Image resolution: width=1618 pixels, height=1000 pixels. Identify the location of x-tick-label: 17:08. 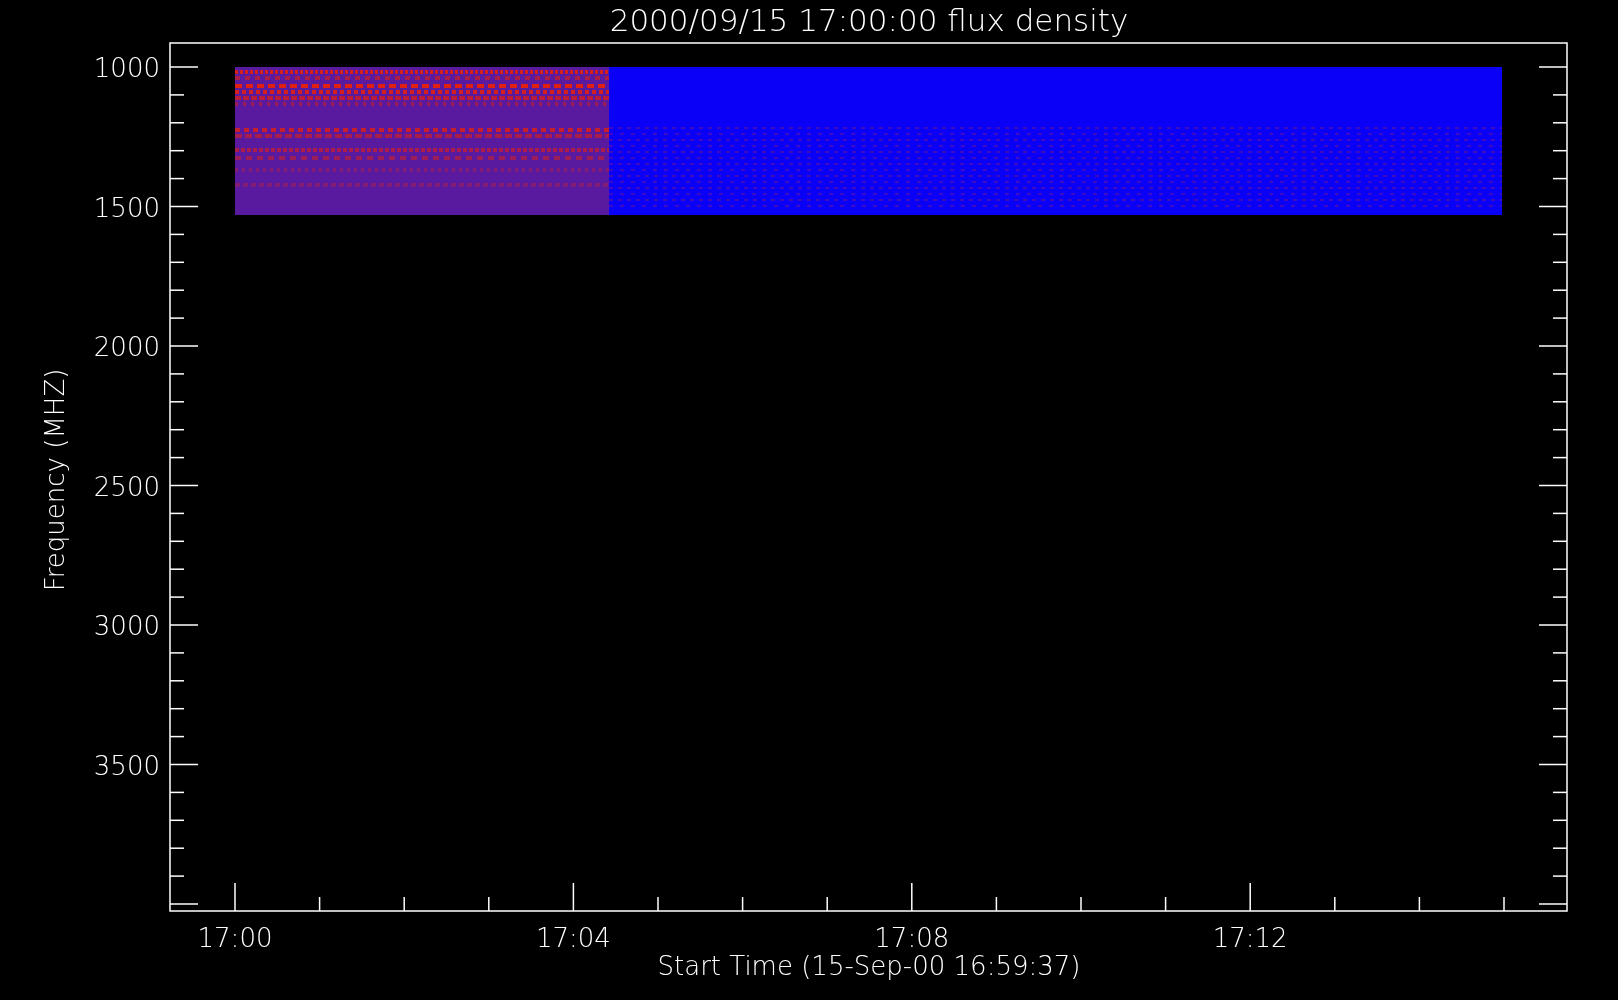
(912, 938).